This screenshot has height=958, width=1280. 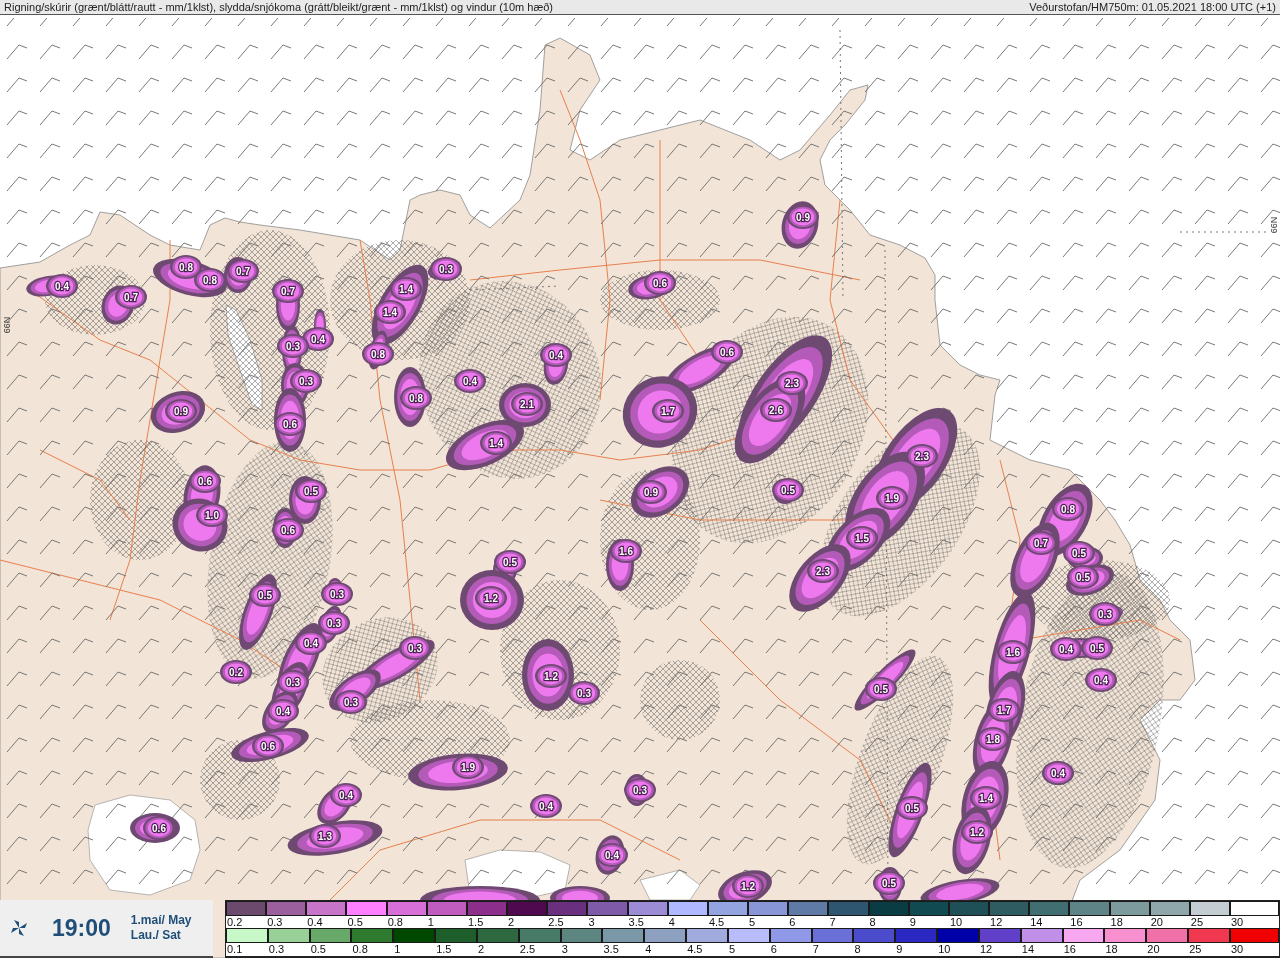 What do you see at coordinates (527, 404) in the screenshot?
I see `precipitation-value: 2.1` at bounding box center [527, 404].